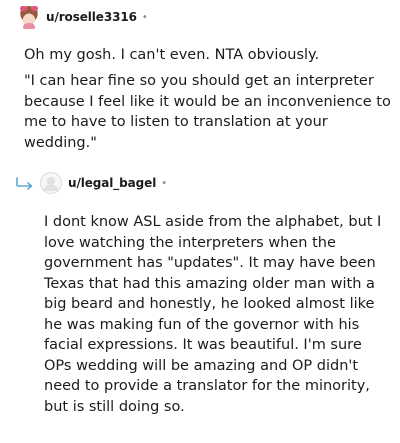 This screenshot has width=400, height=443. I want to click on username-link: u/roselle3316, so click(91, 17).